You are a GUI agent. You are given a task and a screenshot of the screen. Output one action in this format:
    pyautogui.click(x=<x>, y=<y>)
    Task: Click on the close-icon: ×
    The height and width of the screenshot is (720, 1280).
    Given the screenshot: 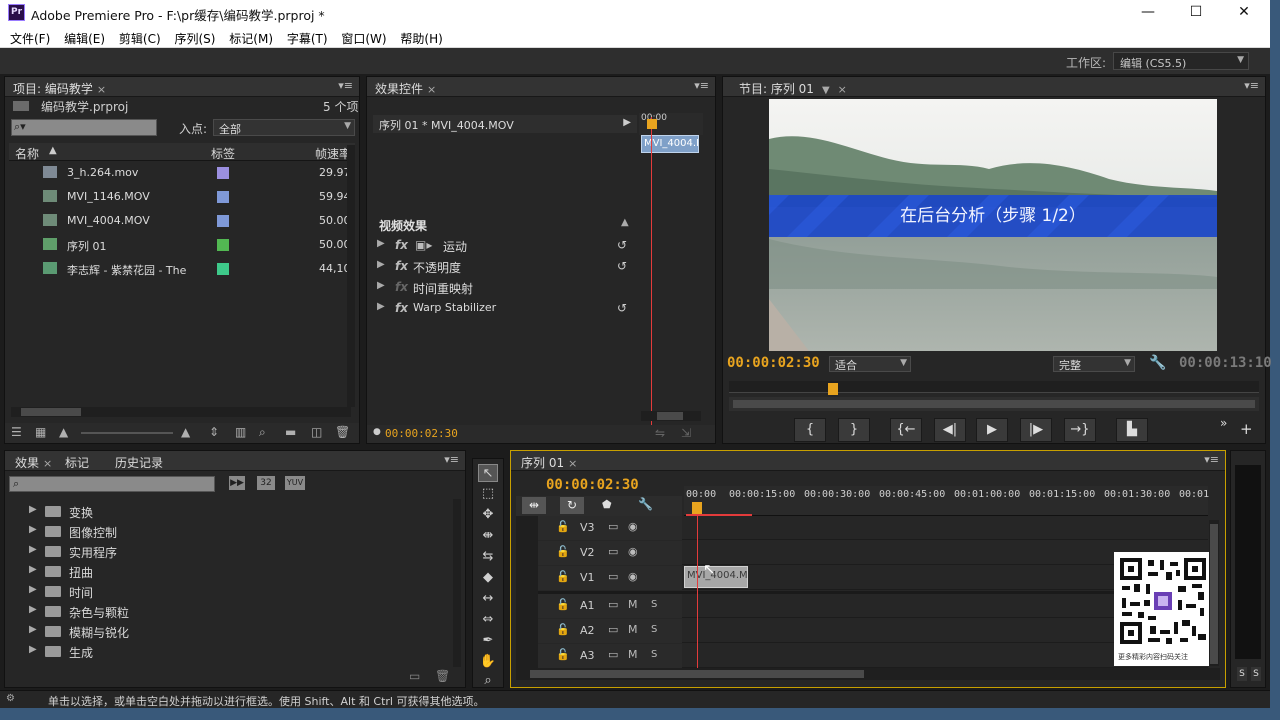 What is the action you would take?
    pyautogui.click(x=842, y=89)
    